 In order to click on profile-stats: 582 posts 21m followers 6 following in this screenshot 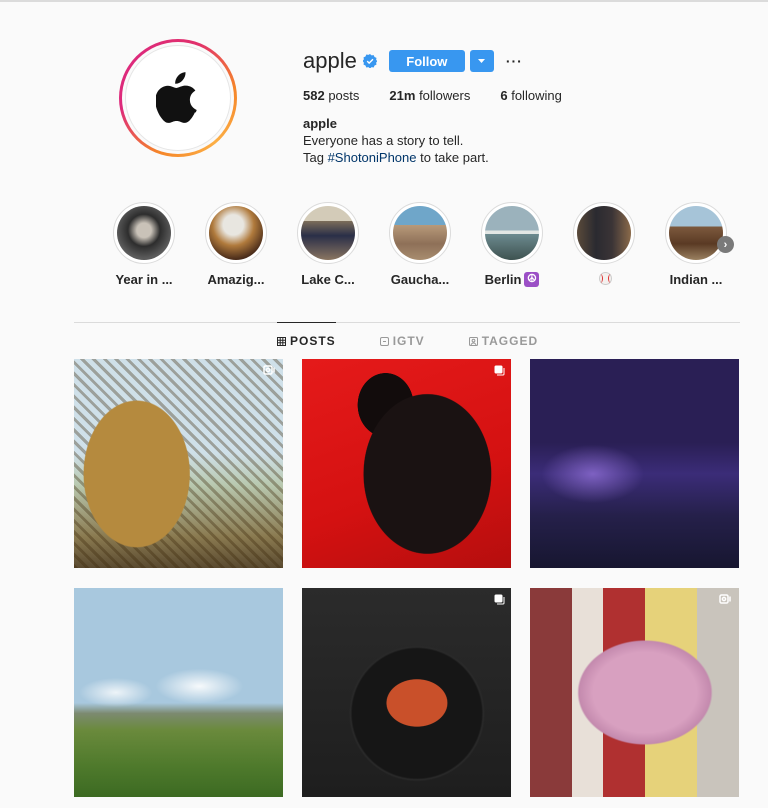, I will do `click(513, 95)`.